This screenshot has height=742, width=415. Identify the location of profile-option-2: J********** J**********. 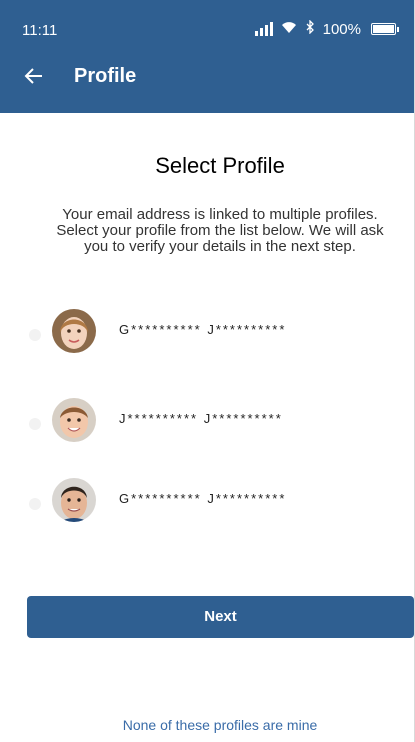
(207, 423).